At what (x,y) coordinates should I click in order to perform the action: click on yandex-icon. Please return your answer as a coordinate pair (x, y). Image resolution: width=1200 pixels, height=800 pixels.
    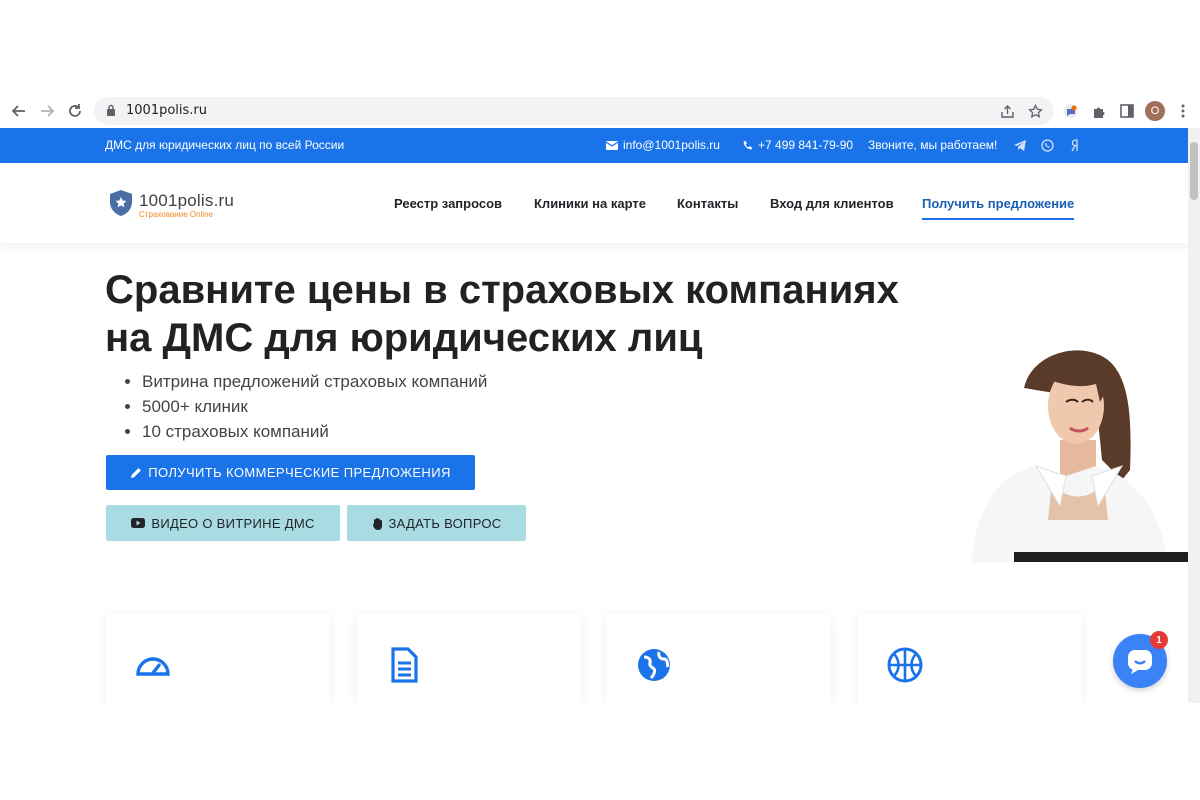
    Looking at the image, I should click on (1075, 145).